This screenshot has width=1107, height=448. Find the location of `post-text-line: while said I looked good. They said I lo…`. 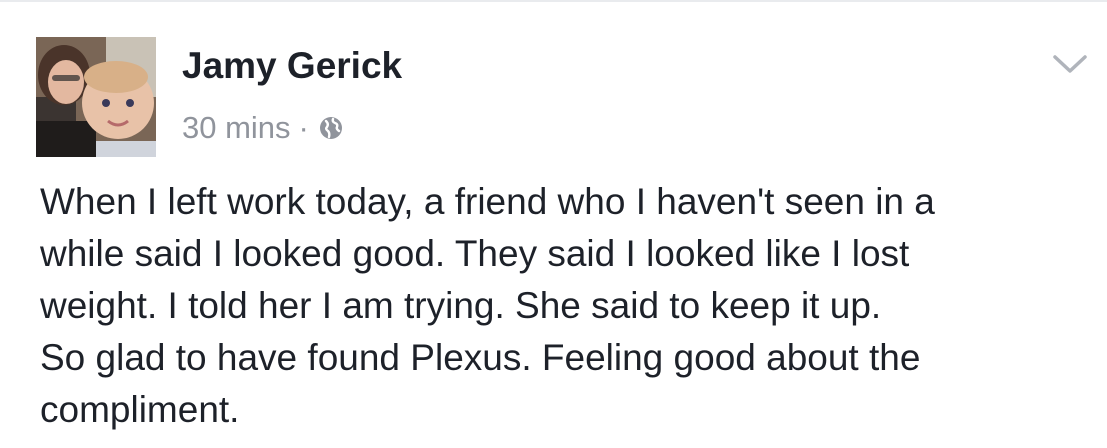

post-text-line: while said I looked good. They said I lo… is located at coordinates (475, 253).